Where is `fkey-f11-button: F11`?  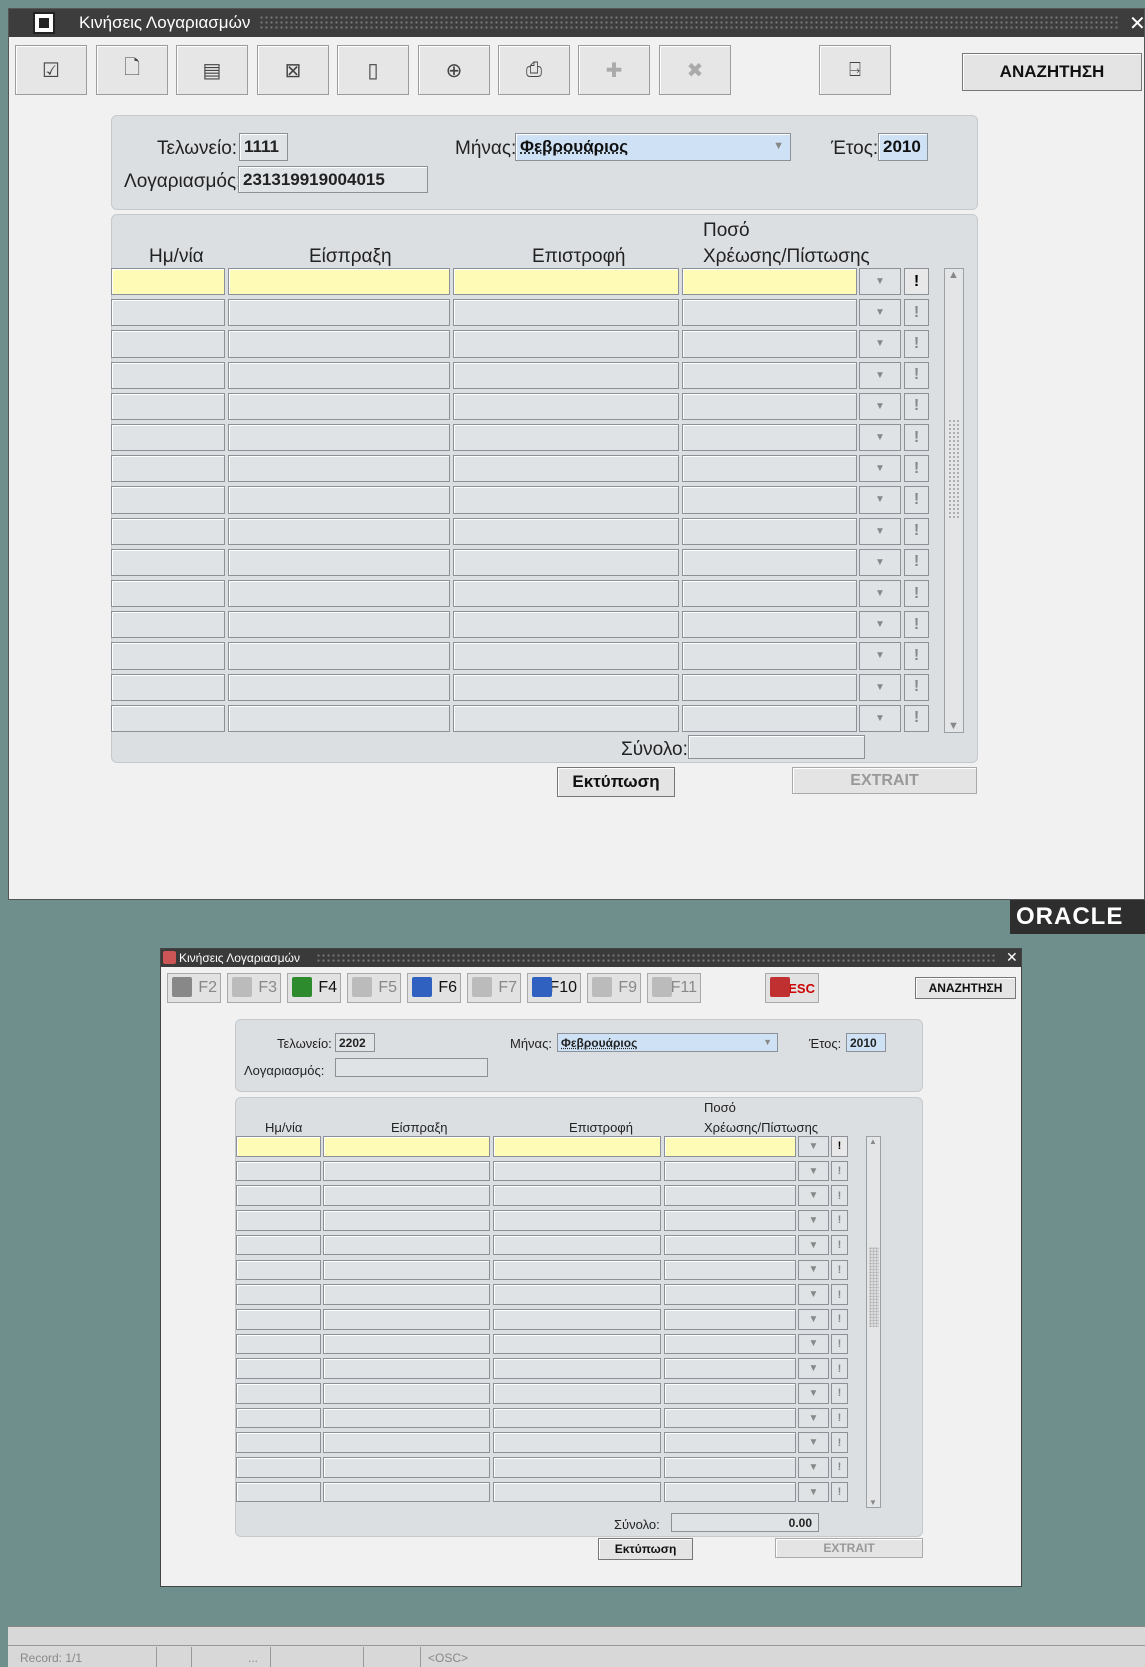
fkey-f11-button: F11 is located at coordinates (674, 988).